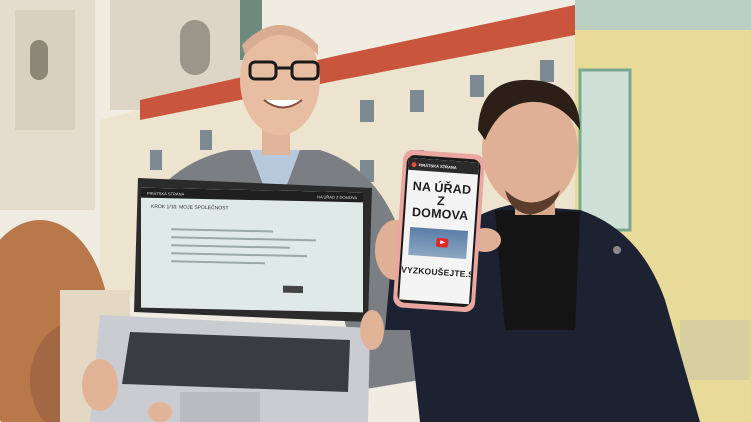 The height and width of the screenshot is (422, 751). What do you see at coordinates (256, 250) in the screenshot?
I see `laptop-form-lines` at bounding box center [256, 250].